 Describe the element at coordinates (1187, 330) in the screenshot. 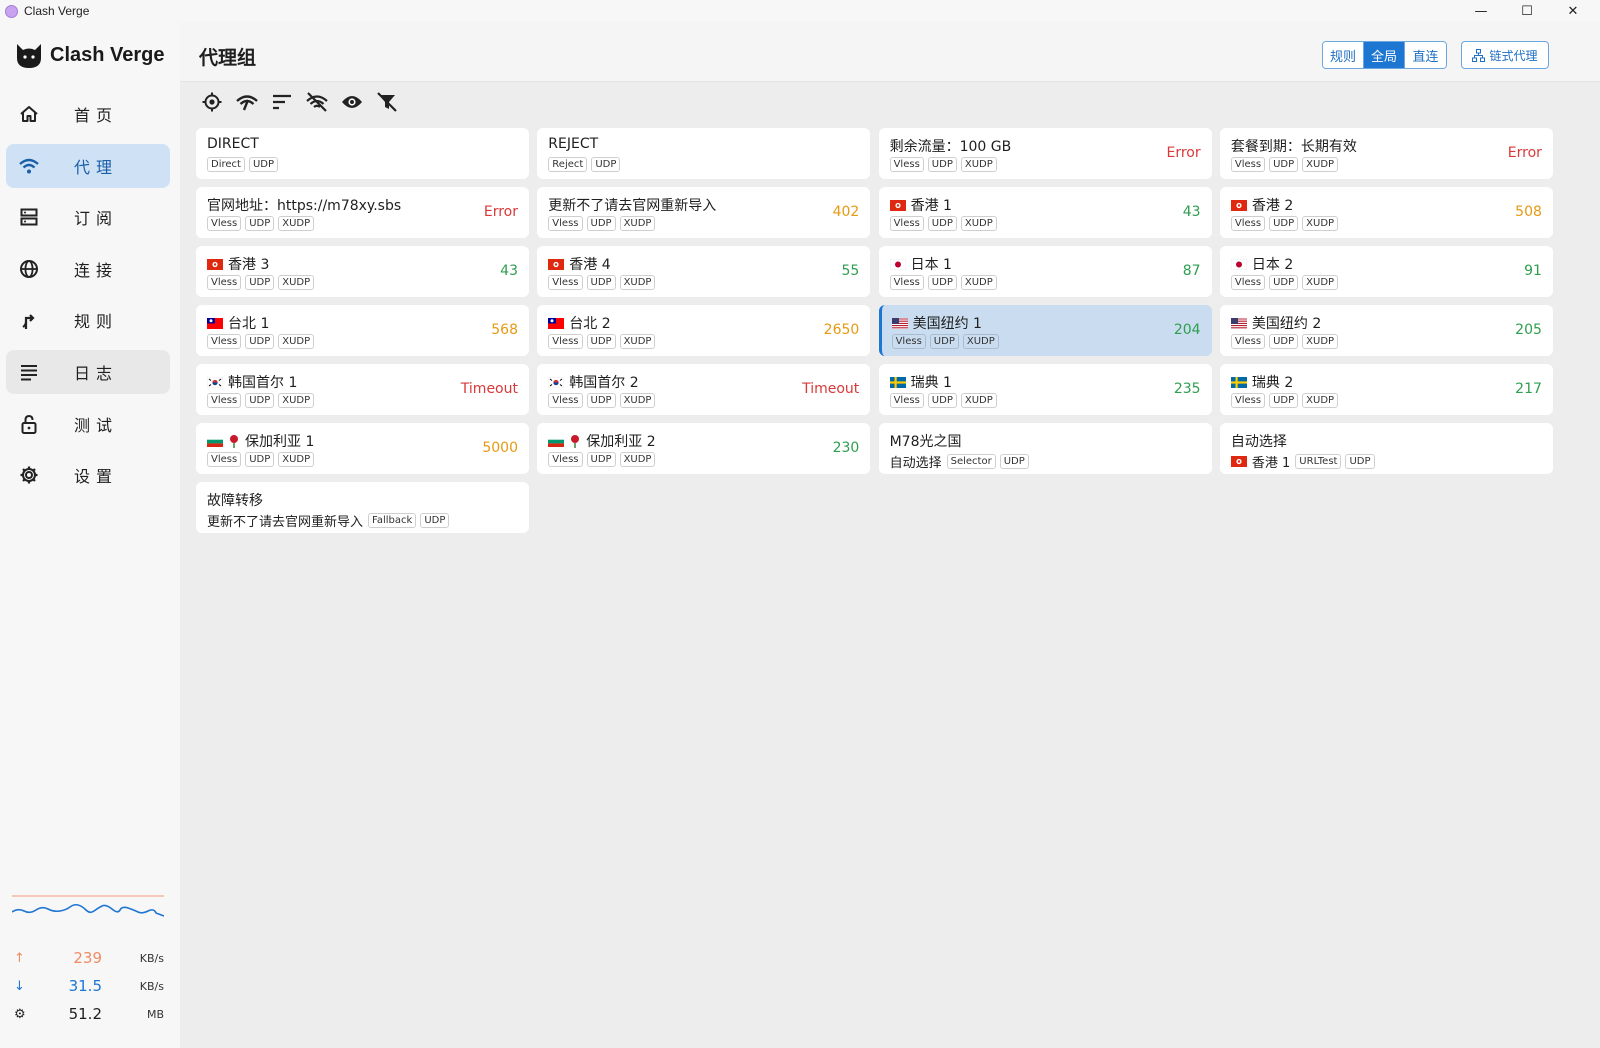

I see `proxy-delay: 204` at that location.